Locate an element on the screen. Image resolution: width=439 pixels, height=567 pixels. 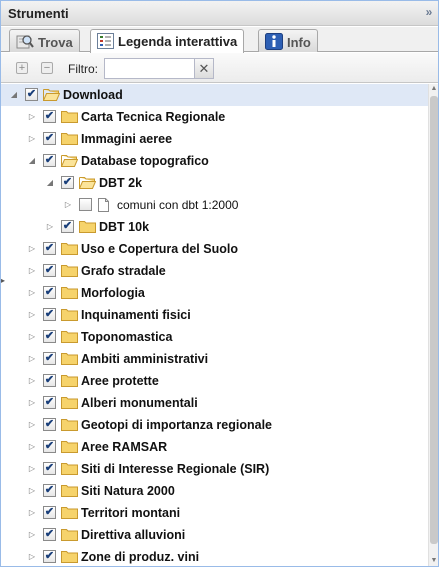
collapse-panel-button: » is located at coordinates (429, 12).